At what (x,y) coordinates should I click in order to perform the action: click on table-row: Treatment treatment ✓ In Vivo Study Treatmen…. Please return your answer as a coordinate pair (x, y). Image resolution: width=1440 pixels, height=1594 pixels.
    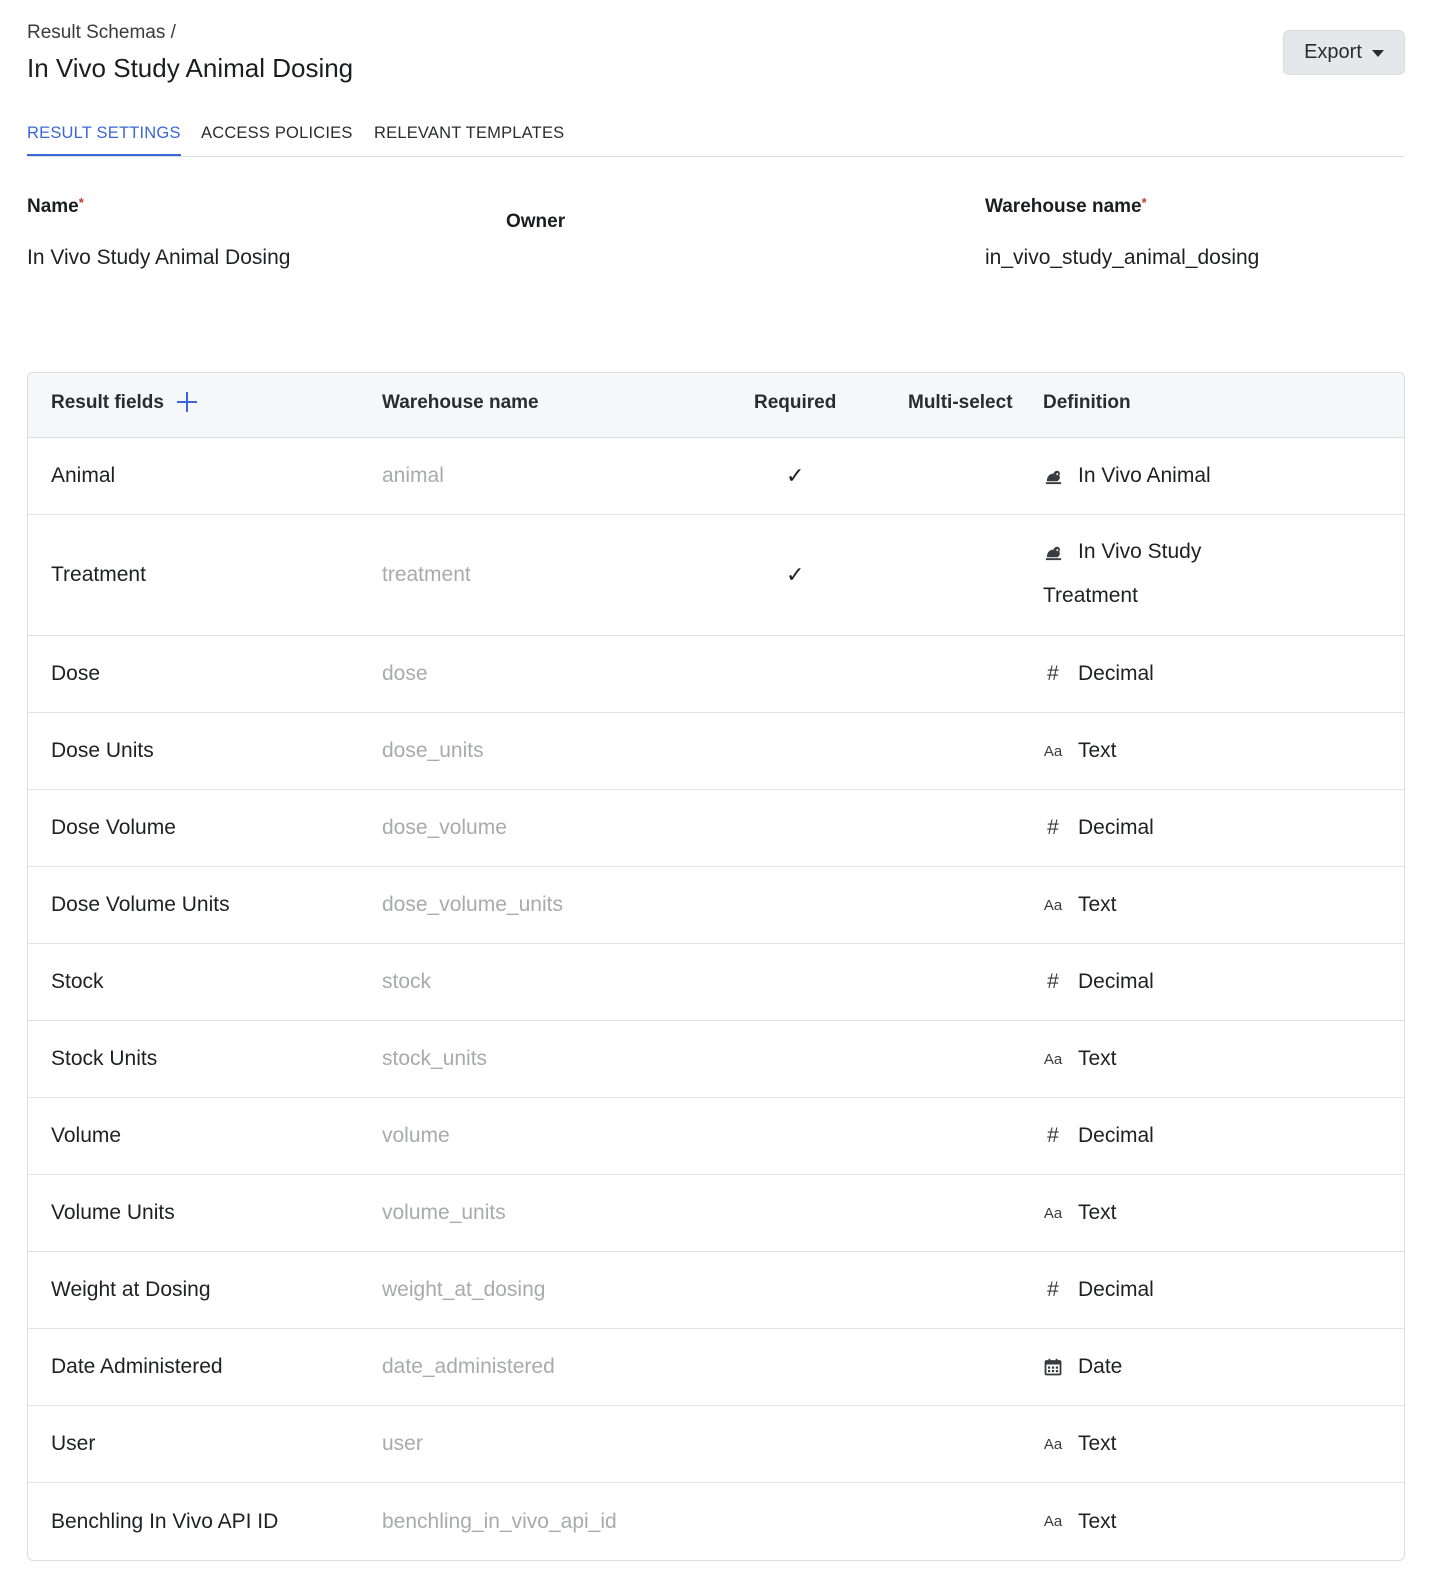
    Looking at the image, I should click on (716, 575).